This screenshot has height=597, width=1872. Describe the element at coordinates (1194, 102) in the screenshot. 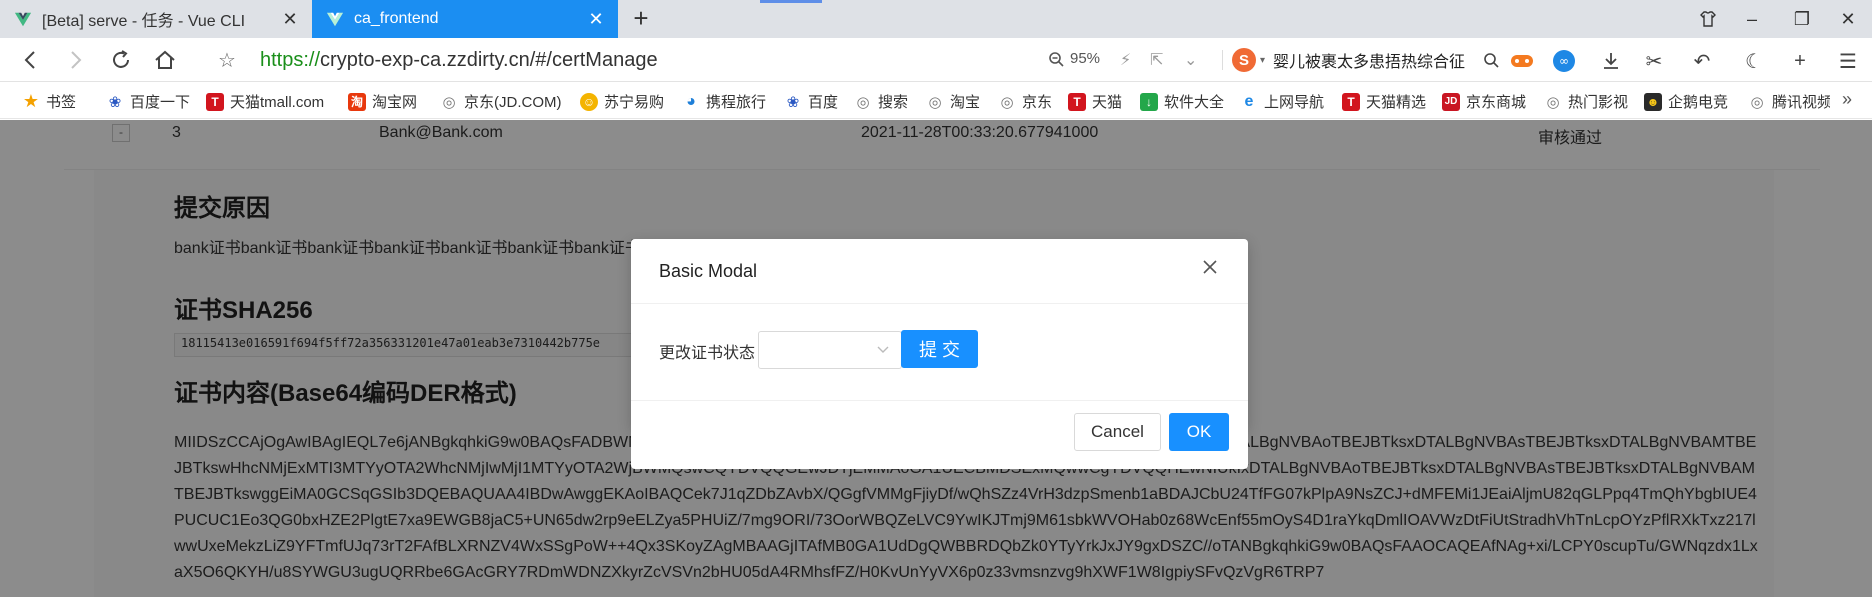

I see `bookmark-label: 软件大全` at that location.